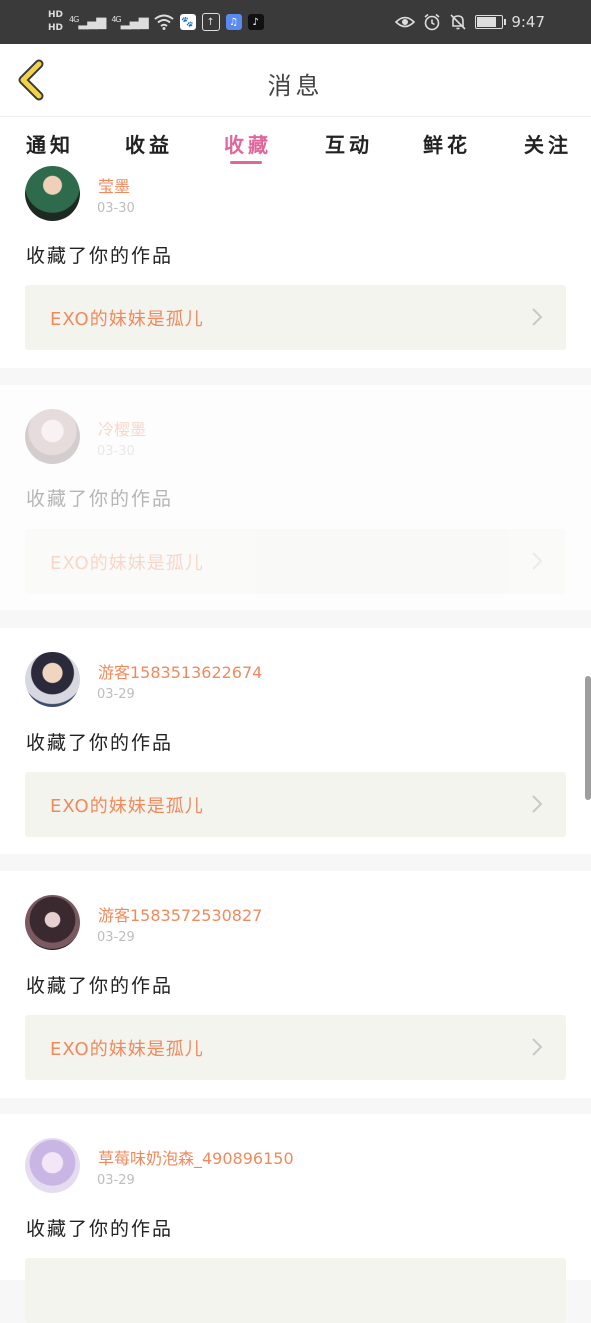 The height and width of the screenshot is (1323, 591). What do you see at coordinates (56, 28) in the screenshot?
I see `hd-label-2: HD` at bounding box center [56, 28].